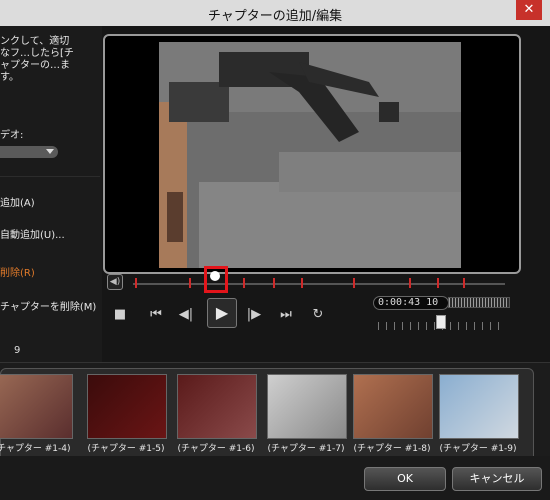 Image resolution: width=550 pixels, height=500 pixels. I want to click on play-button: ▶, so click(222, 313).